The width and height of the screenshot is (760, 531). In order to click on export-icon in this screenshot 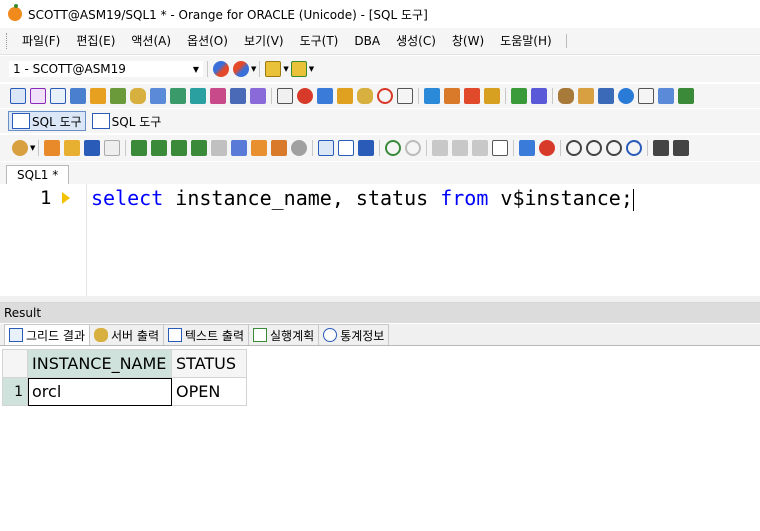, I will do `click(258, 96)`.